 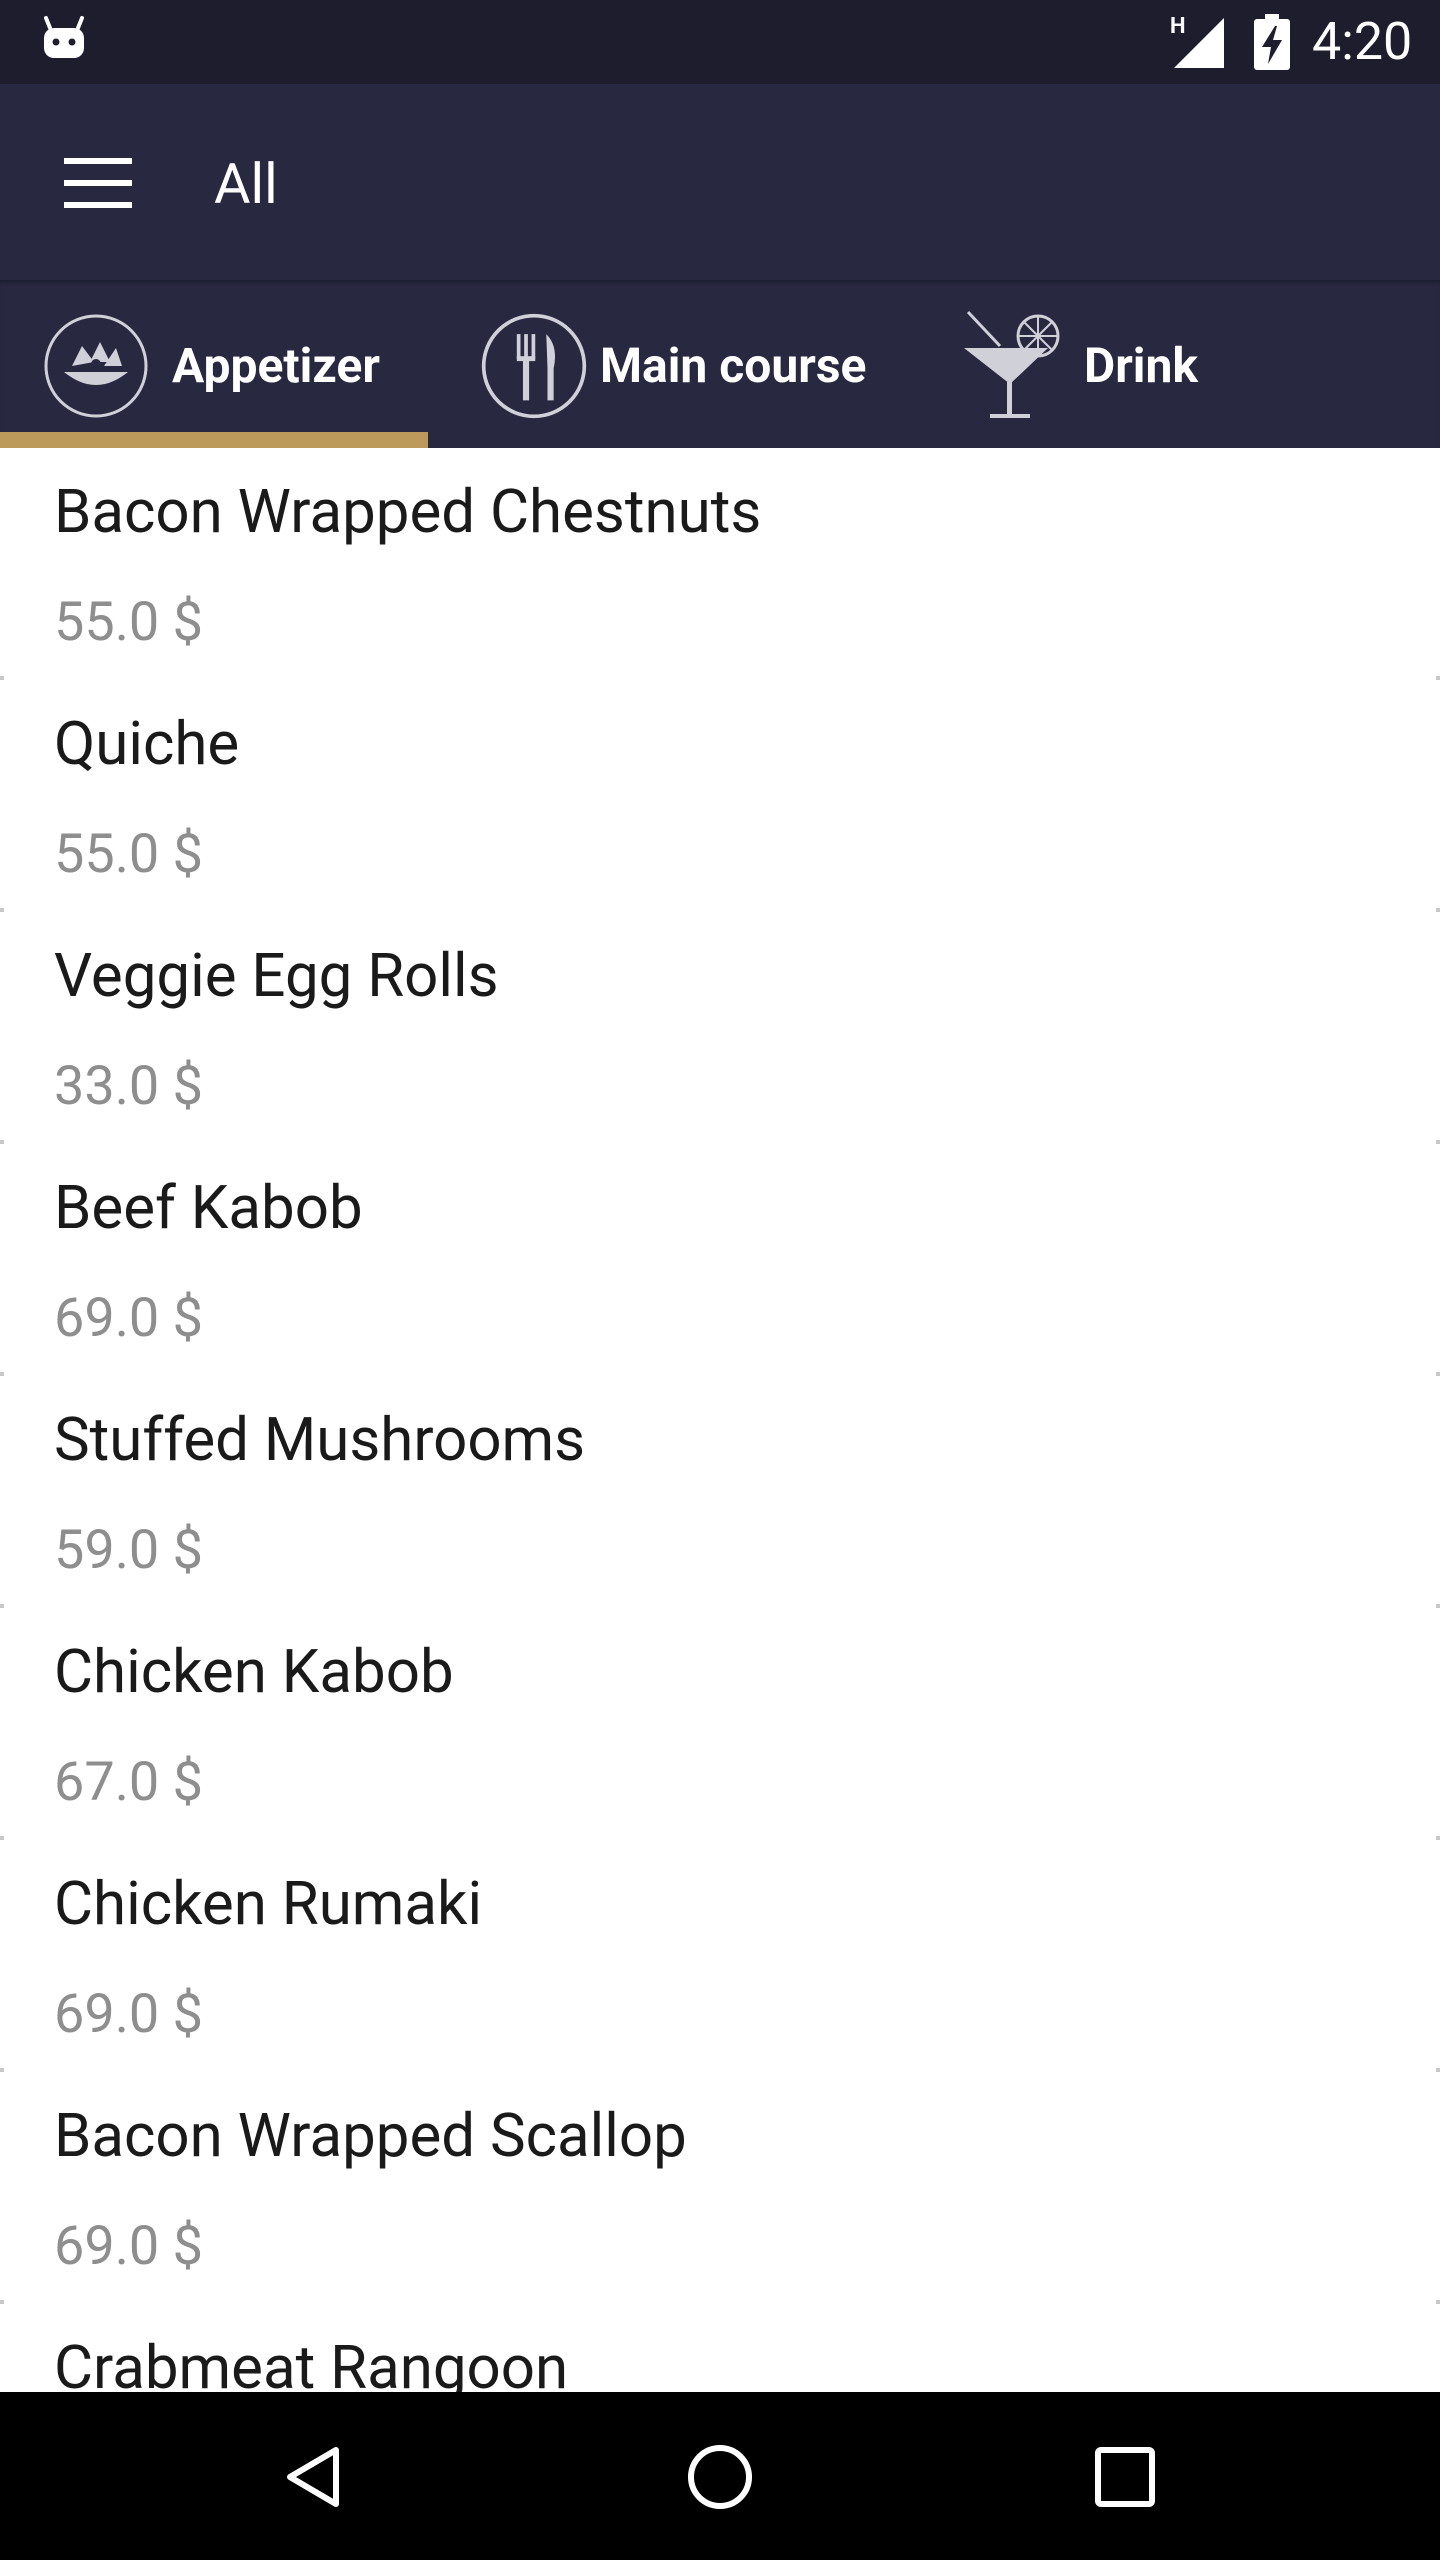 I want to click on item-name: Quiche, so click(x=147, y=743).